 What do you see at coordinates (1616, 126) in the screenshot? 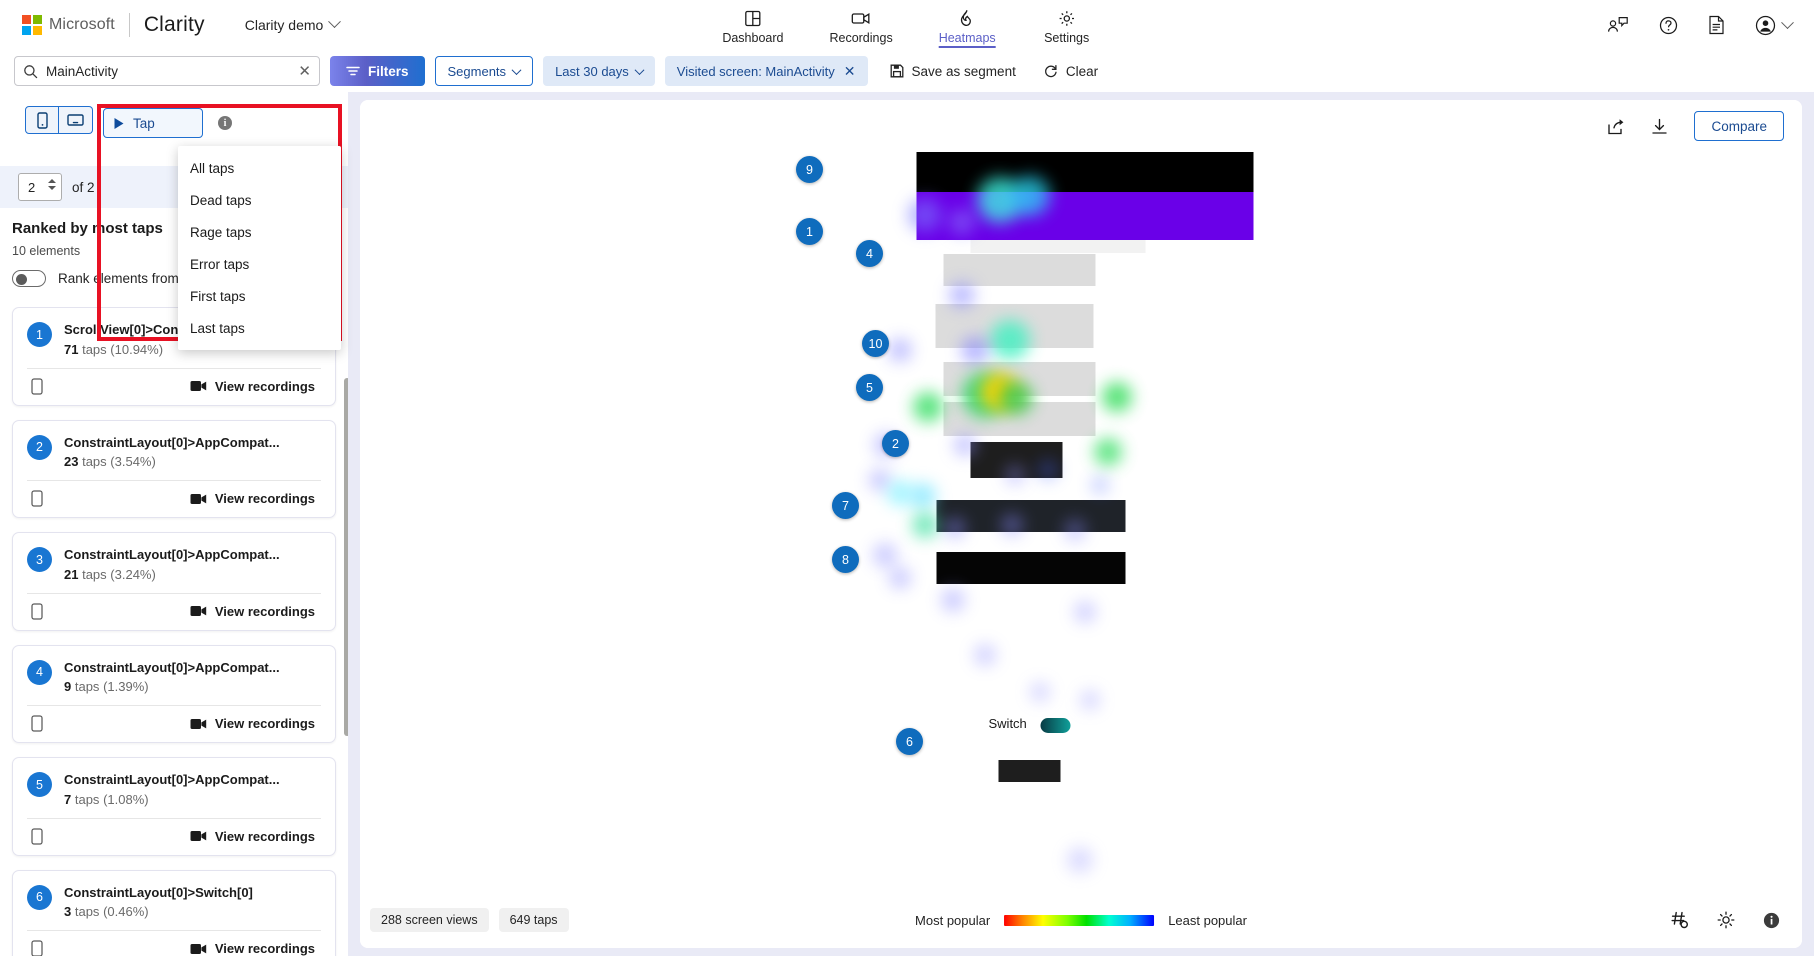
I see `share-icon` at bounding box center [1616, 126].